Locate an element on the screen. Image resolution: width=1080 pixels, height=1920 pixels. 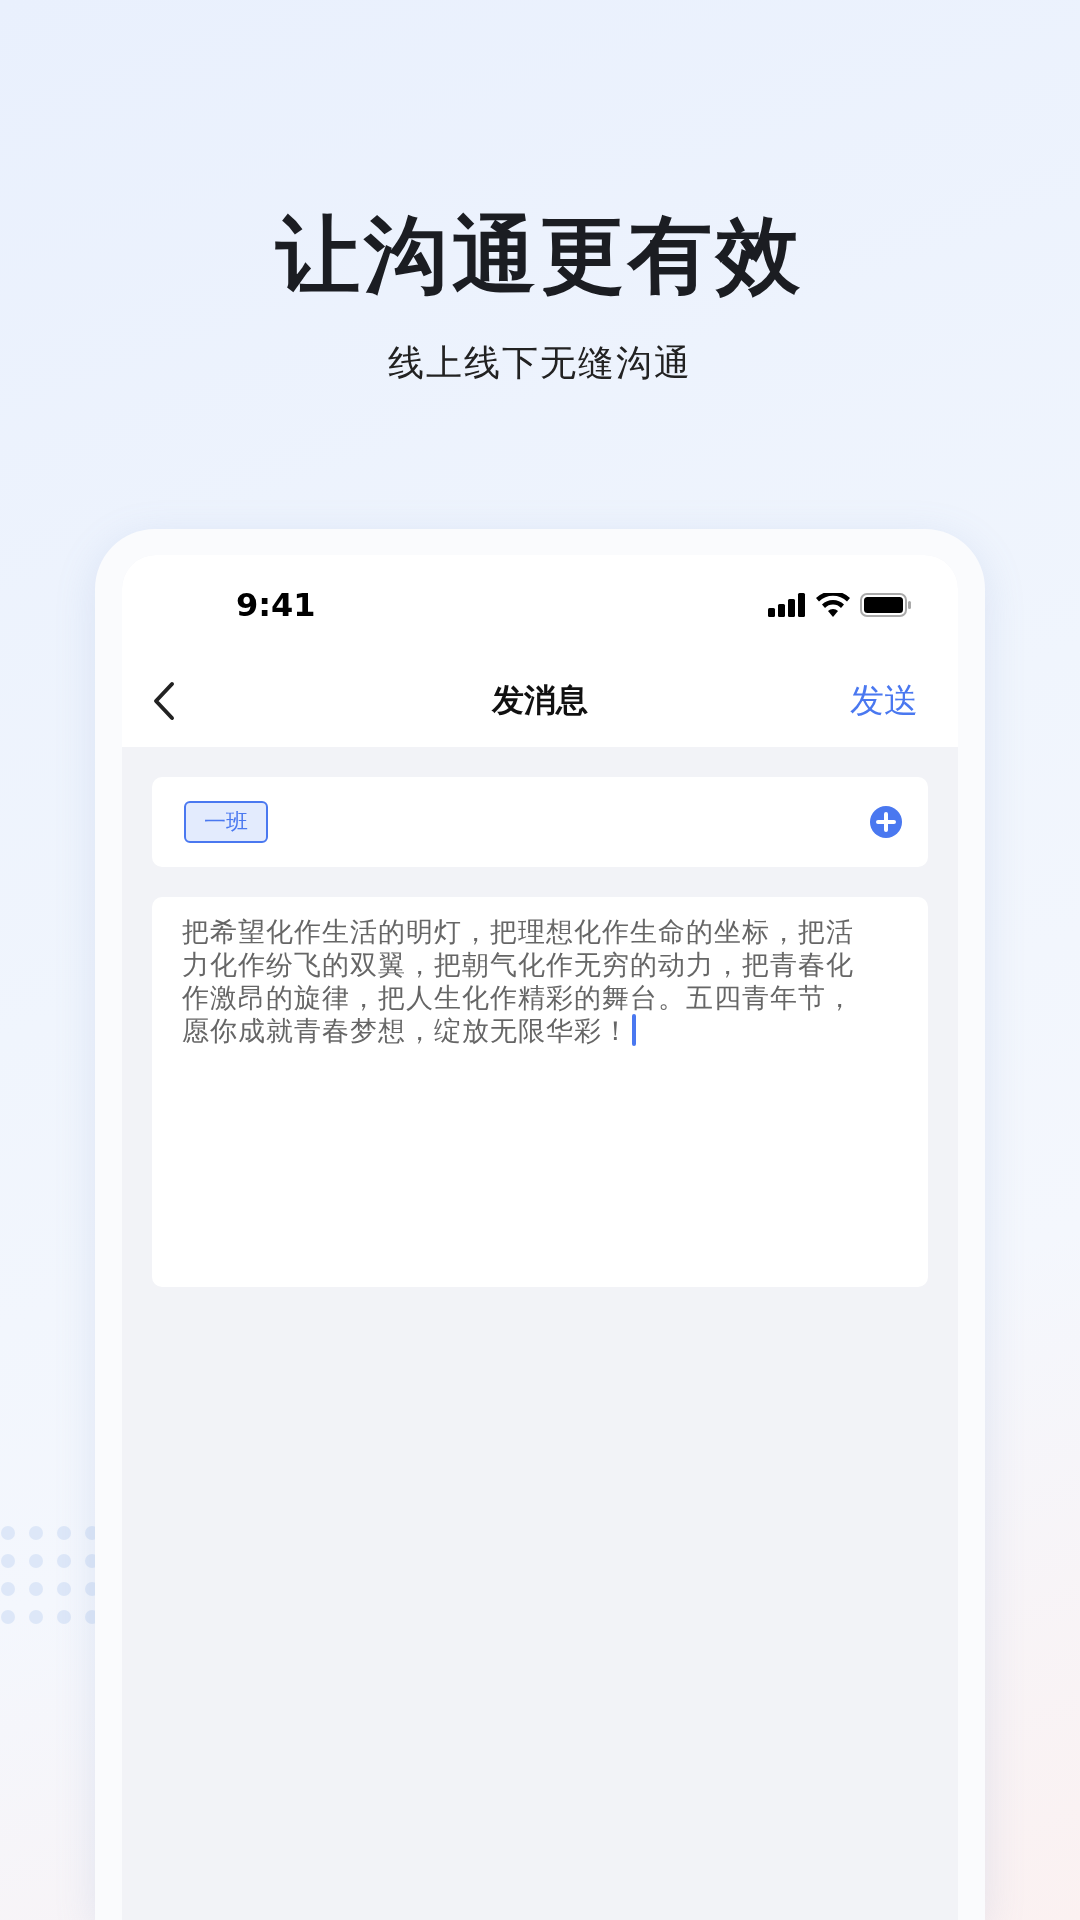
message-text: 把希望化作生活的明灯，把理想化作生命的坐标，把活力化作纷飞的双翼，把朝气化作无穷的动力，把青春化作激昂的旋律，把人生化作精彩的舞台。五四青年节，愿你成就青春梦想，绽放无限华彩！ is located at coordinates (518, 981).